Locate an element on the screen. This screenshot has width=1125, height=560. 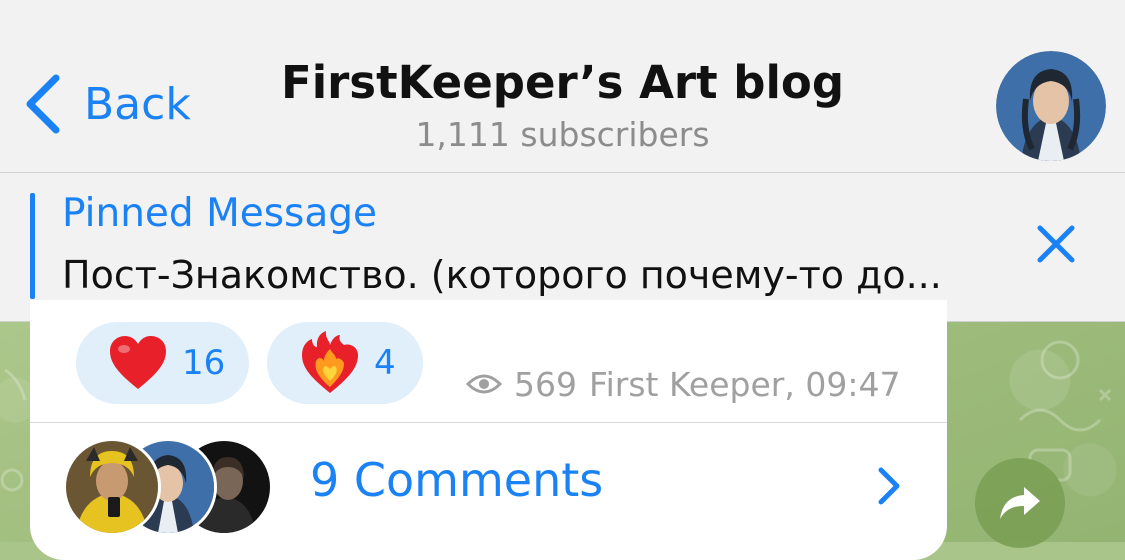
reaction-heart: 16 is located at coordinates (162, 363).